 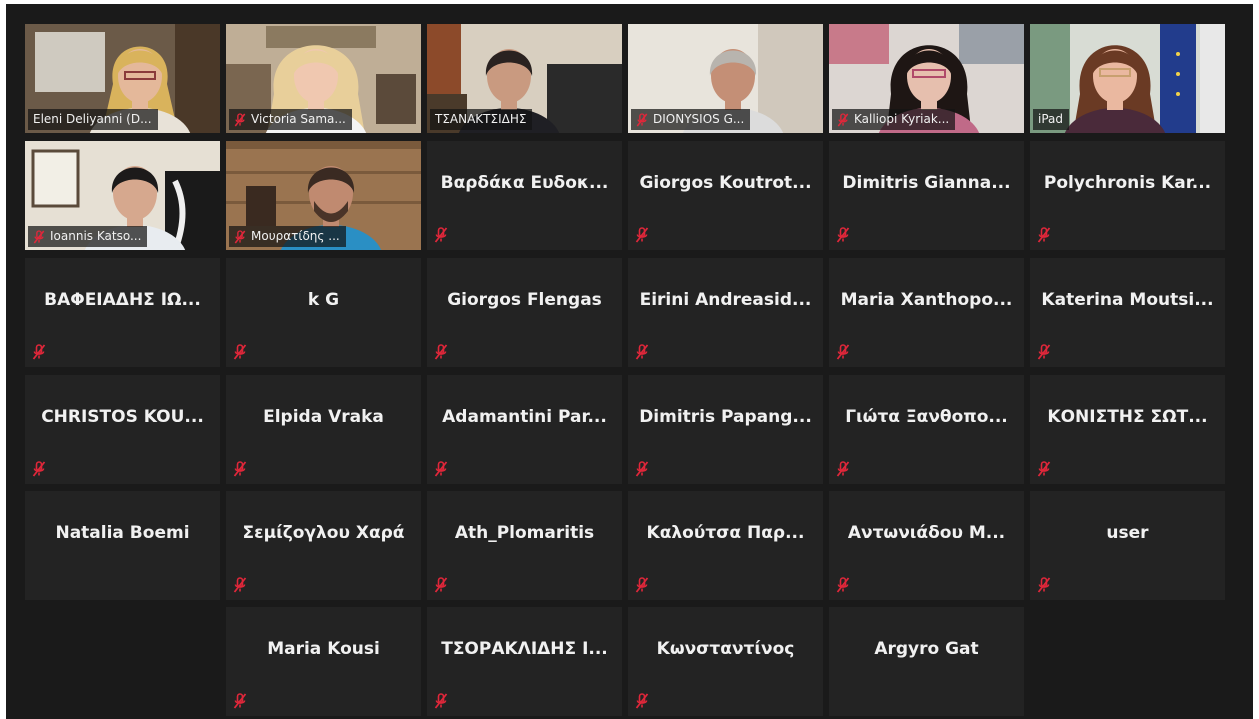 I want to click on participant-tile: user, so click(x=1127, y=545).